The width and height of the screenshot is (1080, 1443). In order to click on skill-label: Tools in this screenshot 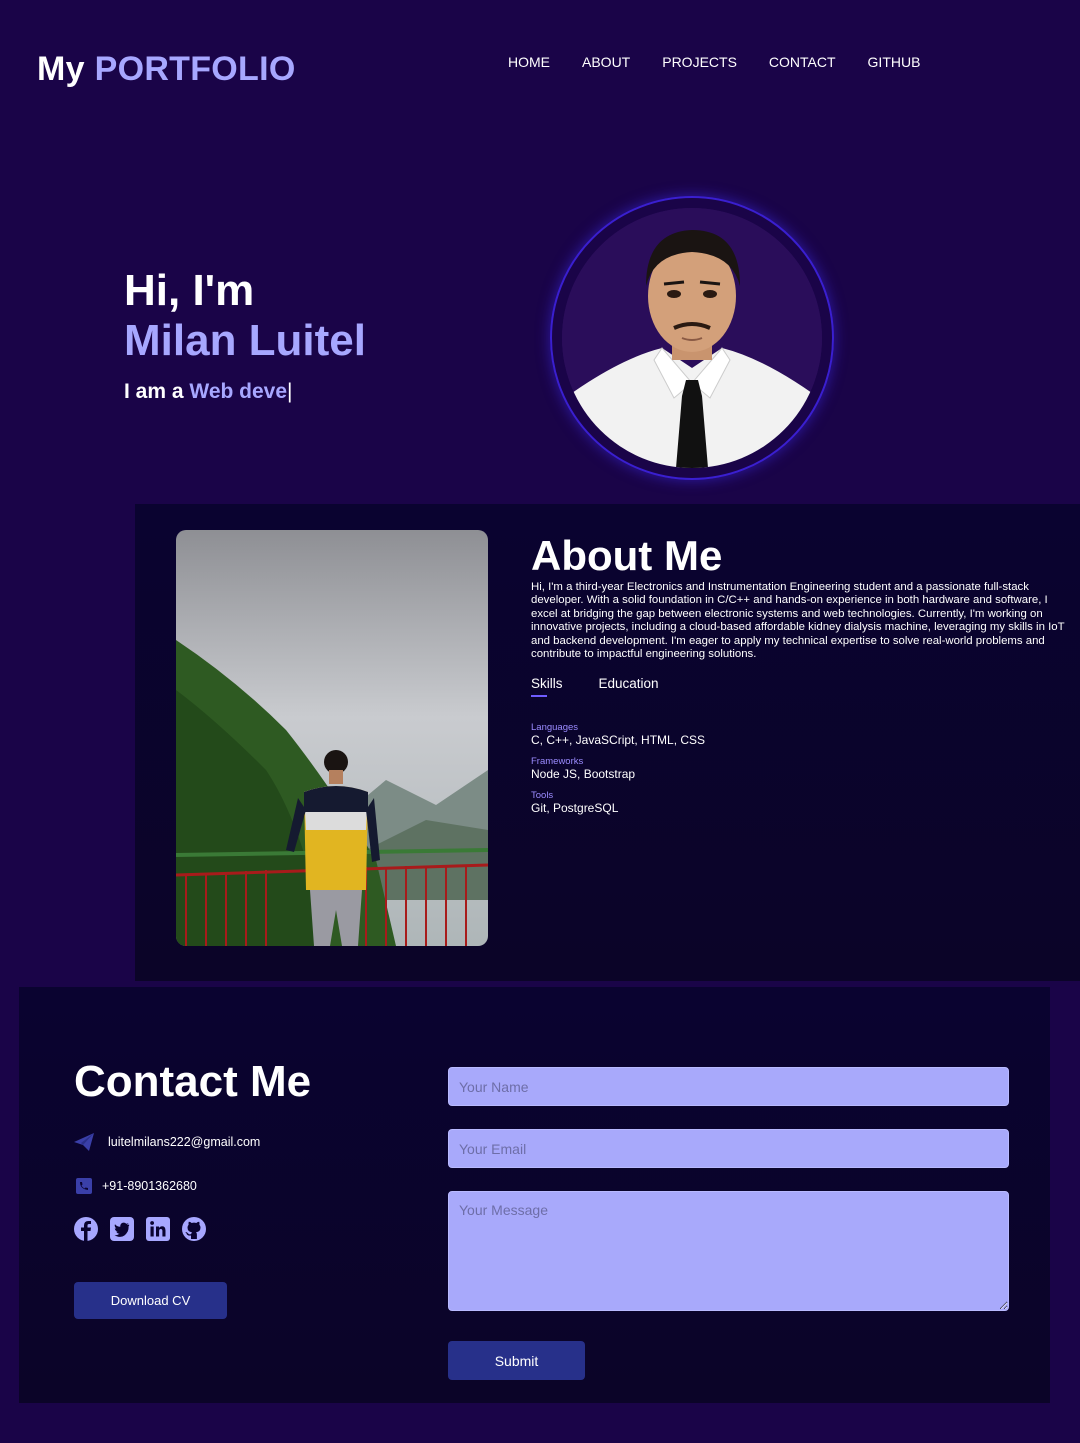, I will do `click(542, 795)`.